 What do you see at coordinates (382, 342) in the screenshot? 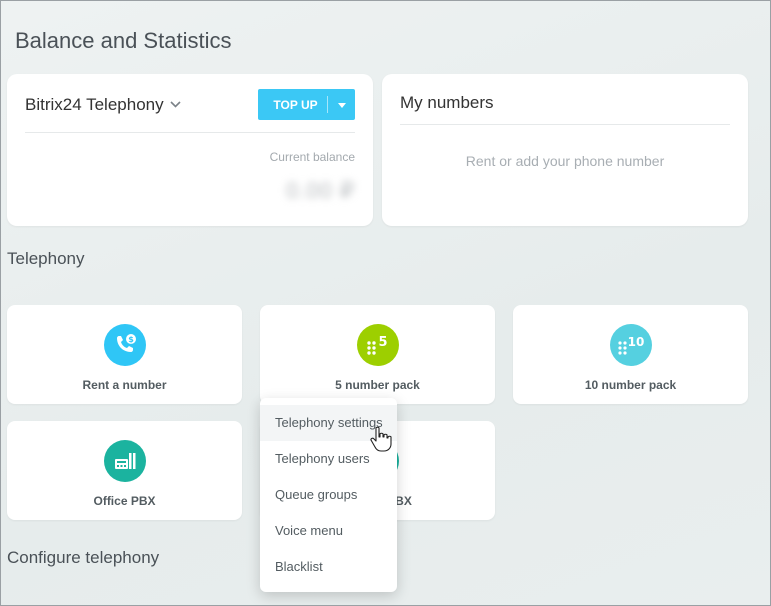
I see `svg-text: 5` at bounding box center [382, 342].